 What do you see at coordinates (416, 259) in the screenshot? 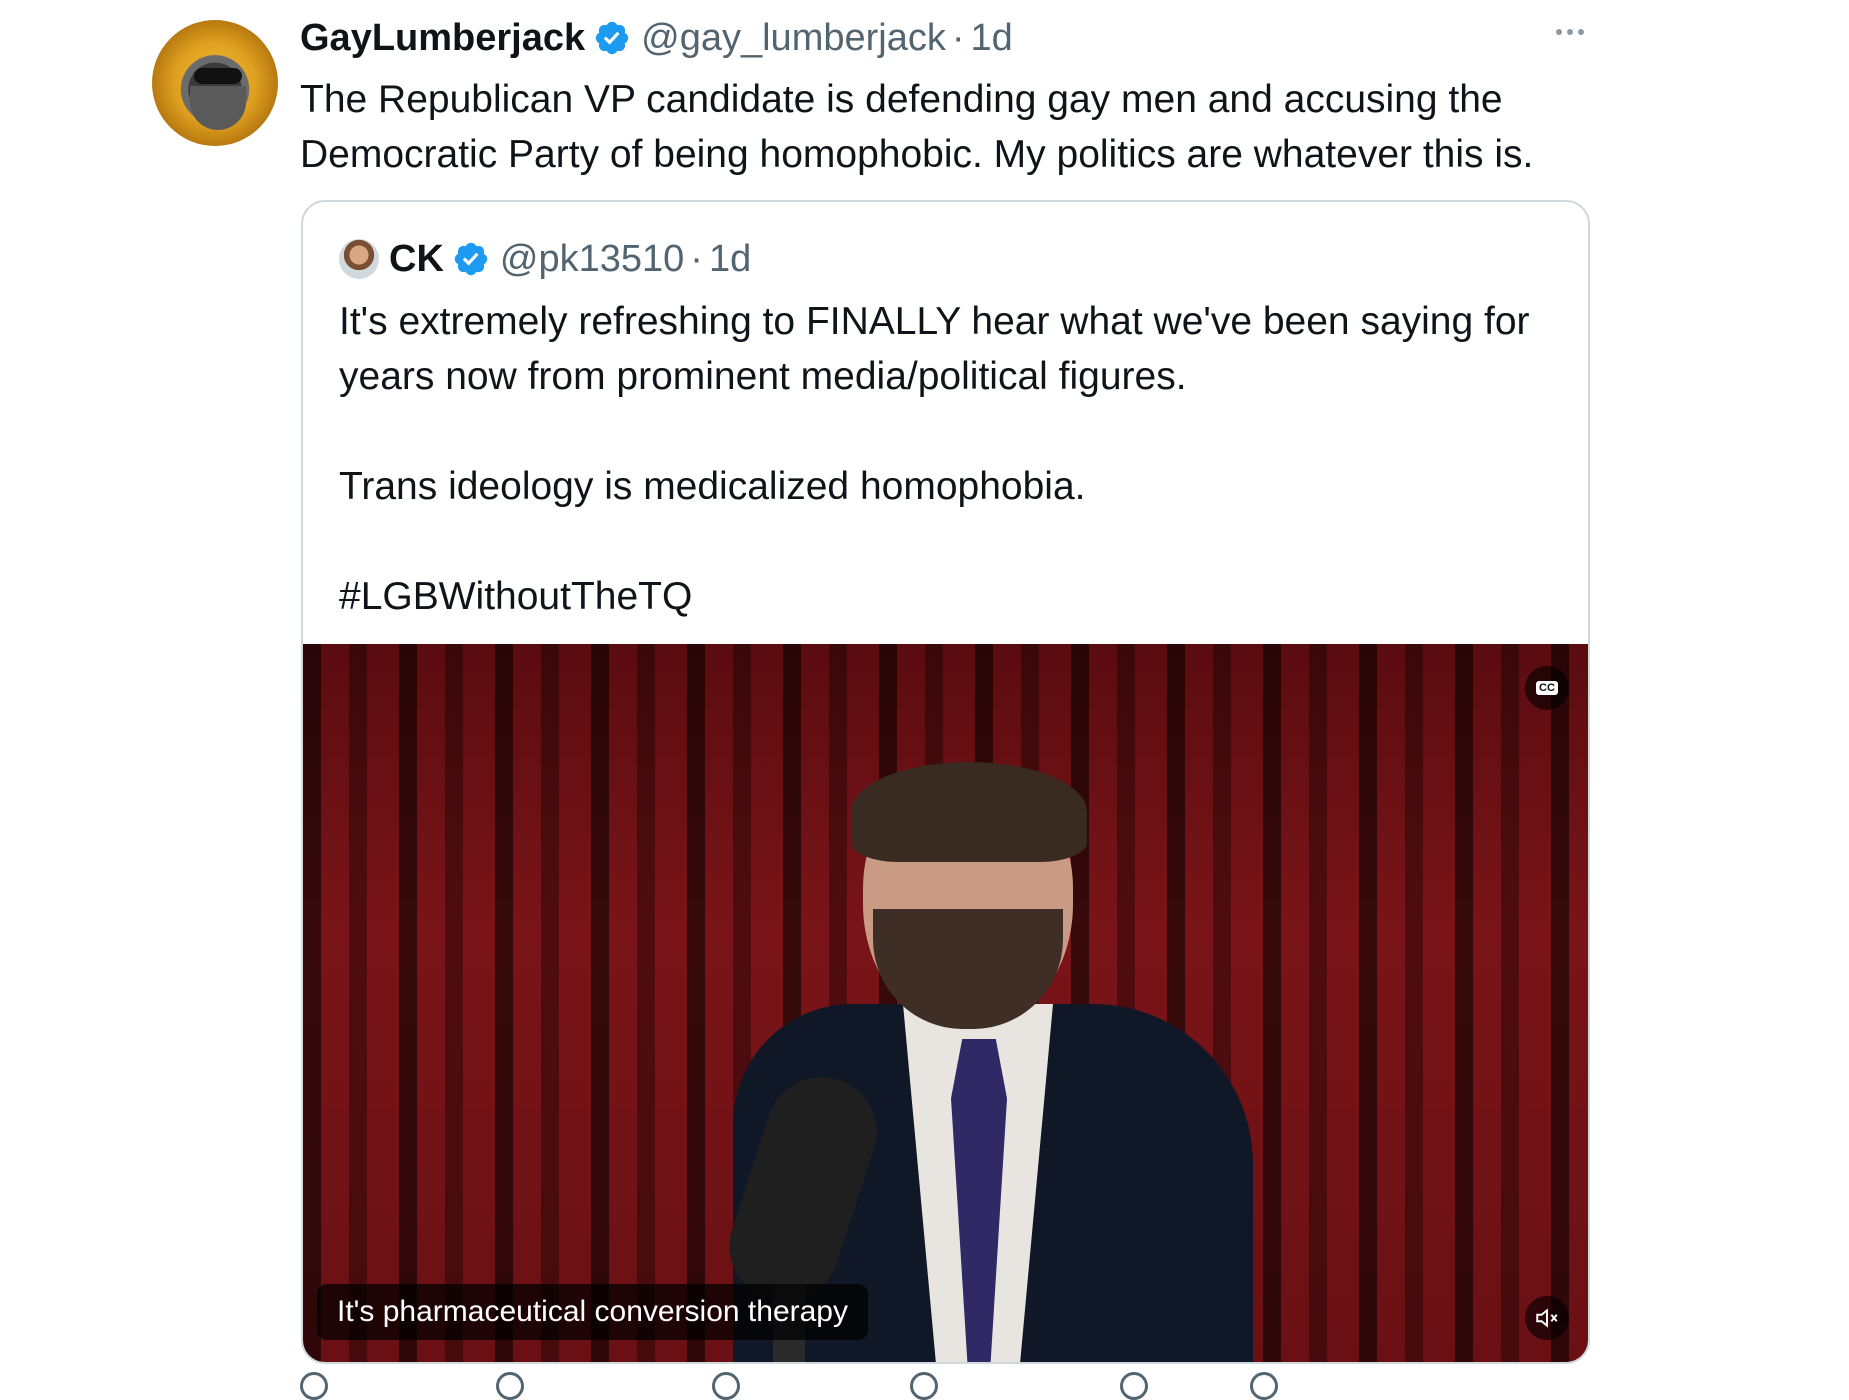
I see `quoted-author-name: CK` at bounding box center [416, 259].